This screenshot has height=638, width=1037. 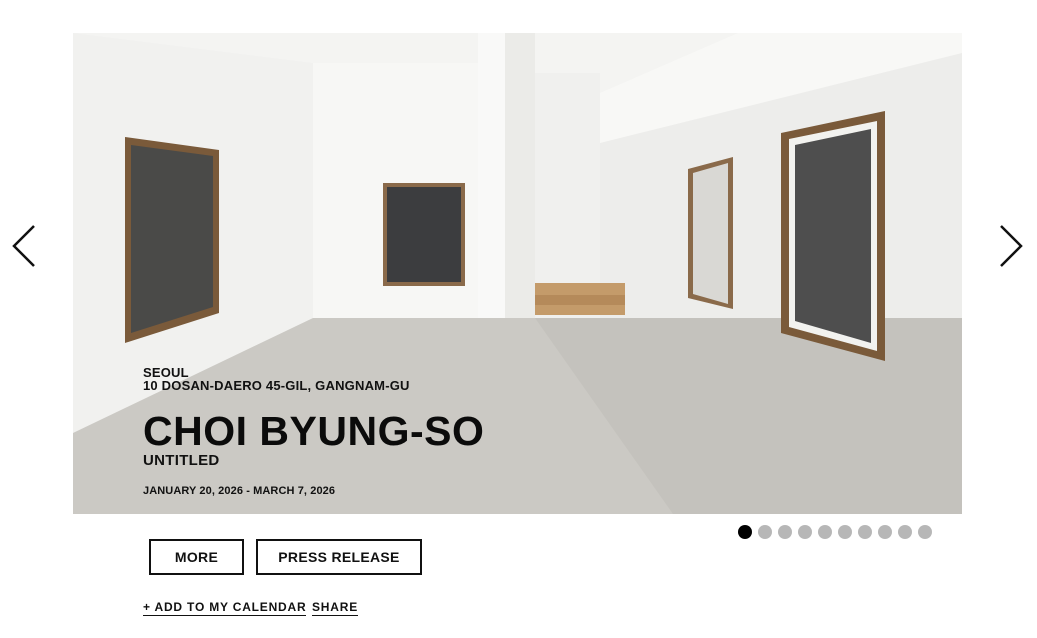 What do you see at coordinates (239, 491) in the screenshot?
I see `exhibition-dates: JANUARY 20, 2026 - MARCH 7, 2026` at bounding box center [239, 491].